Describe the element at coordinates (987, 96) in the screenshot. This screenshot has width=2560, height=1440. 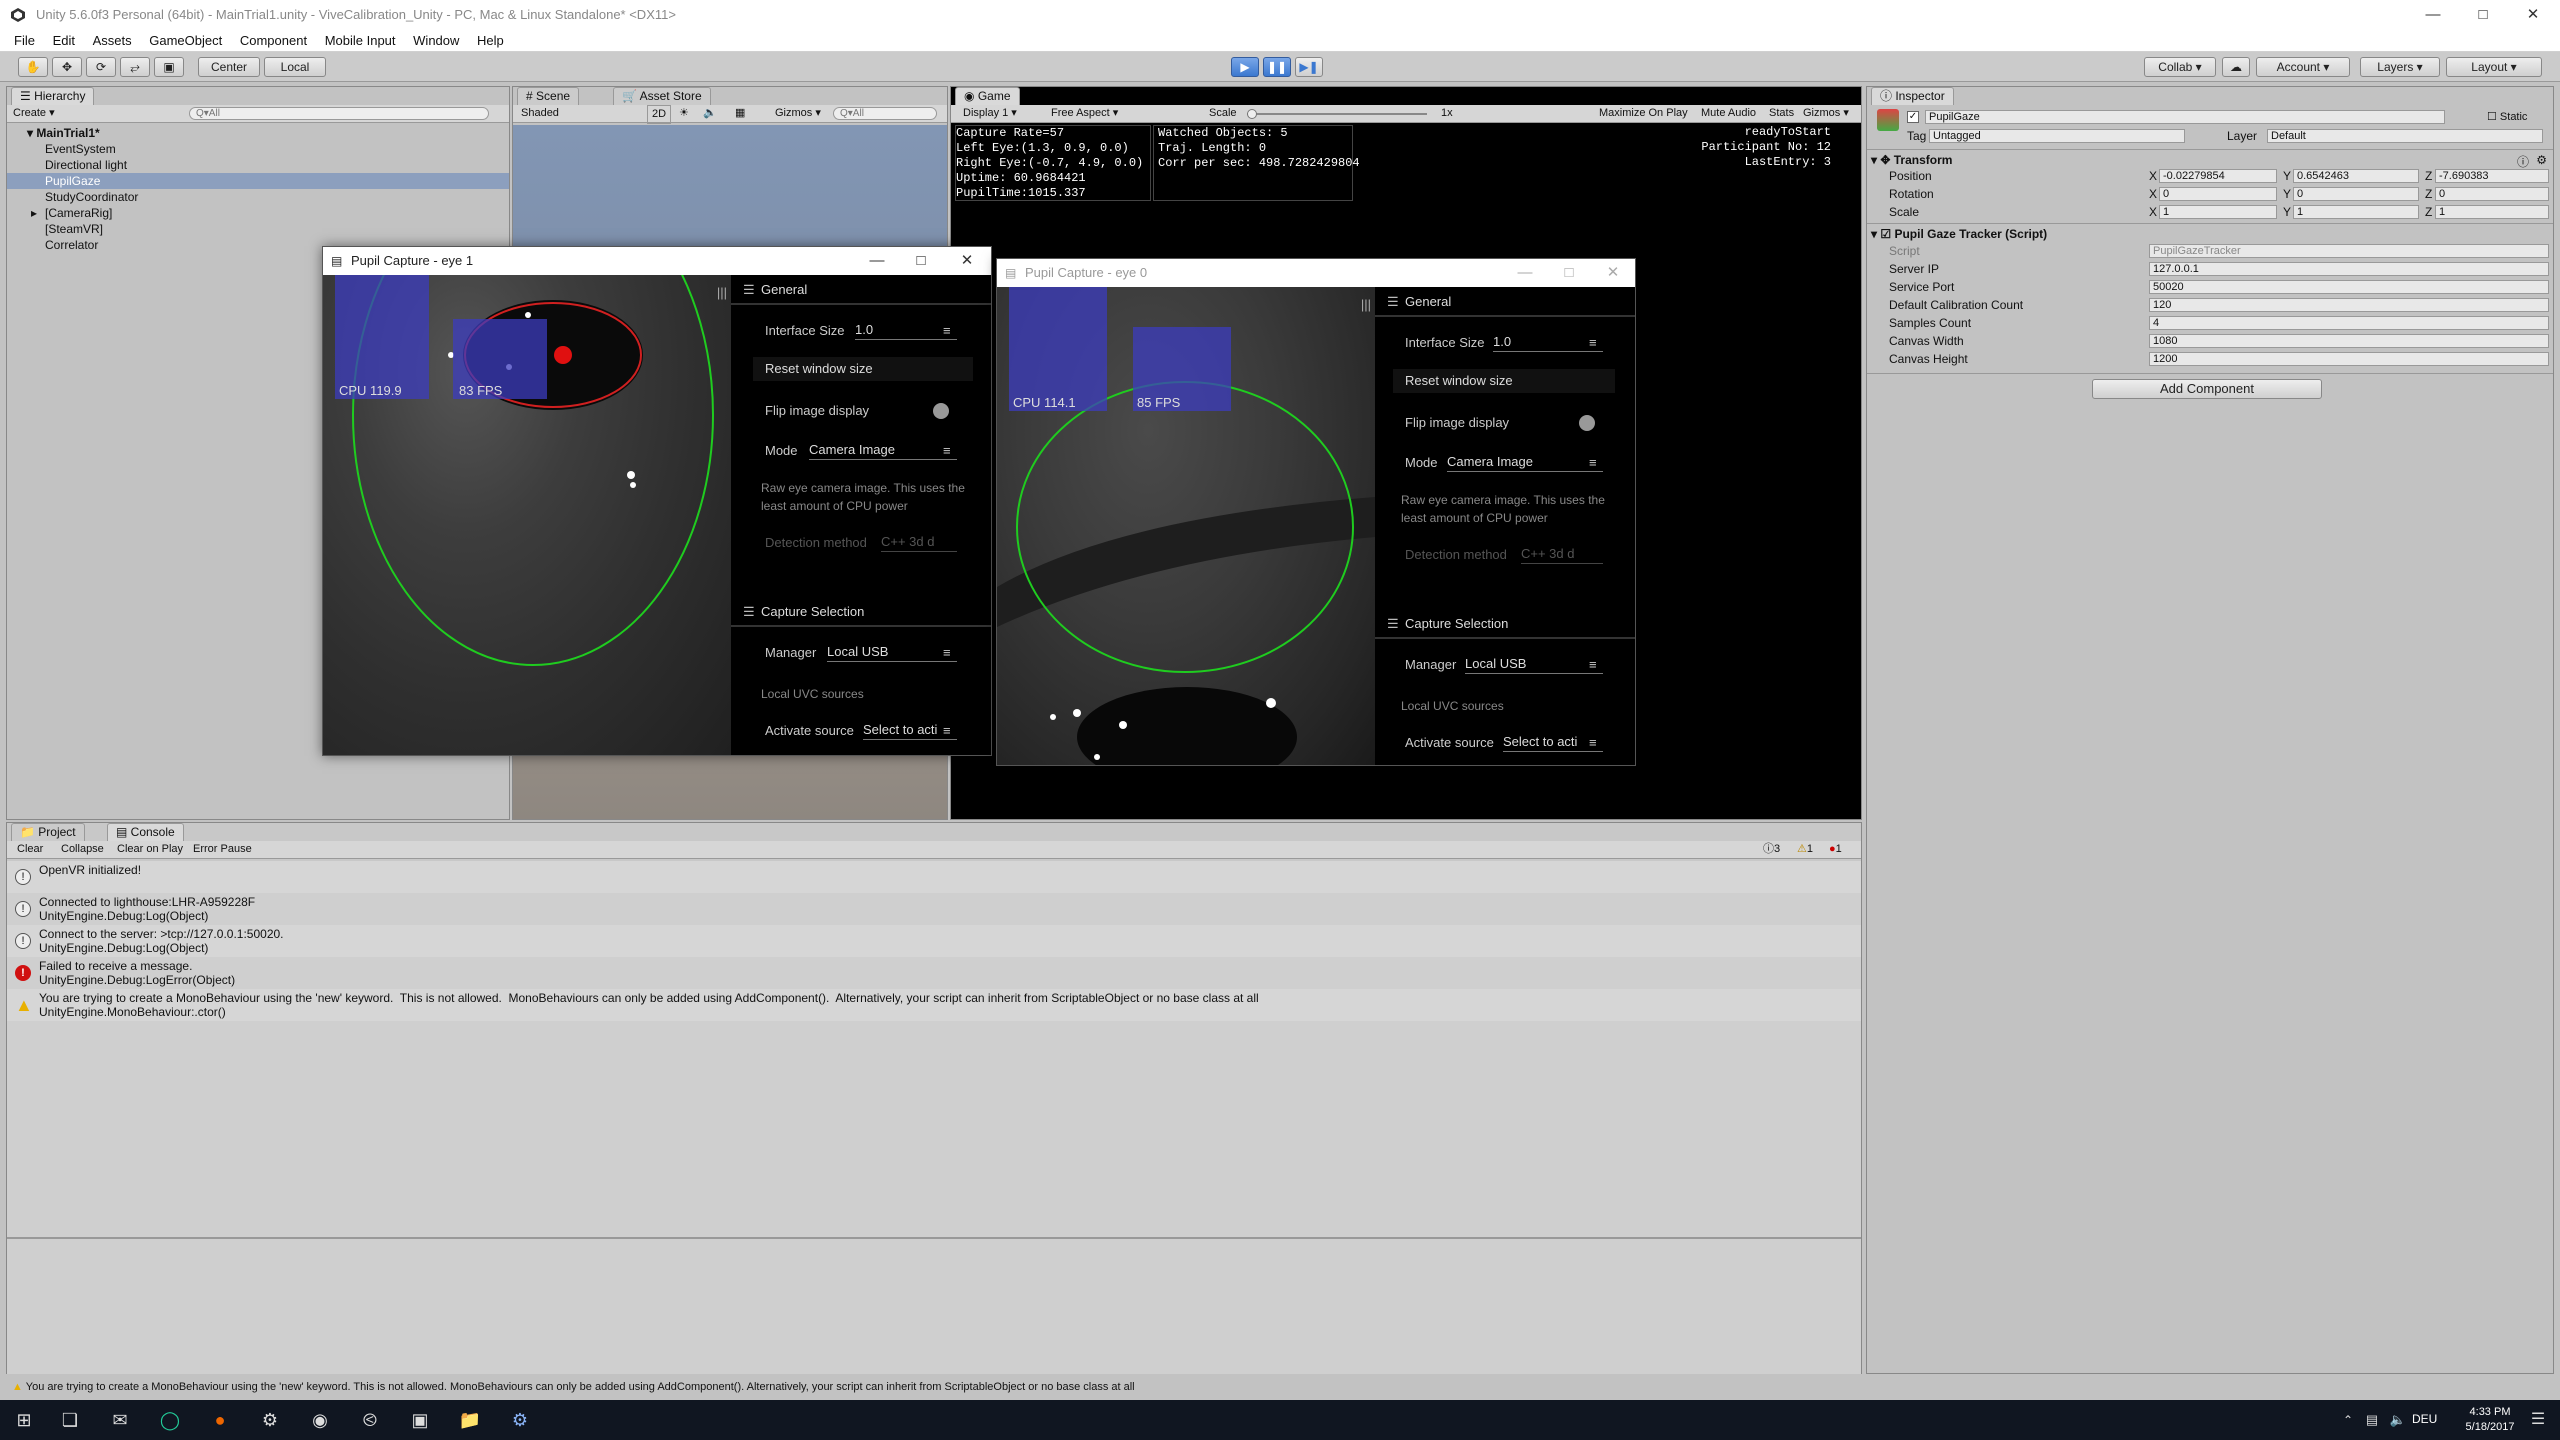
I see `tab-game: ◉ Game` at that location.